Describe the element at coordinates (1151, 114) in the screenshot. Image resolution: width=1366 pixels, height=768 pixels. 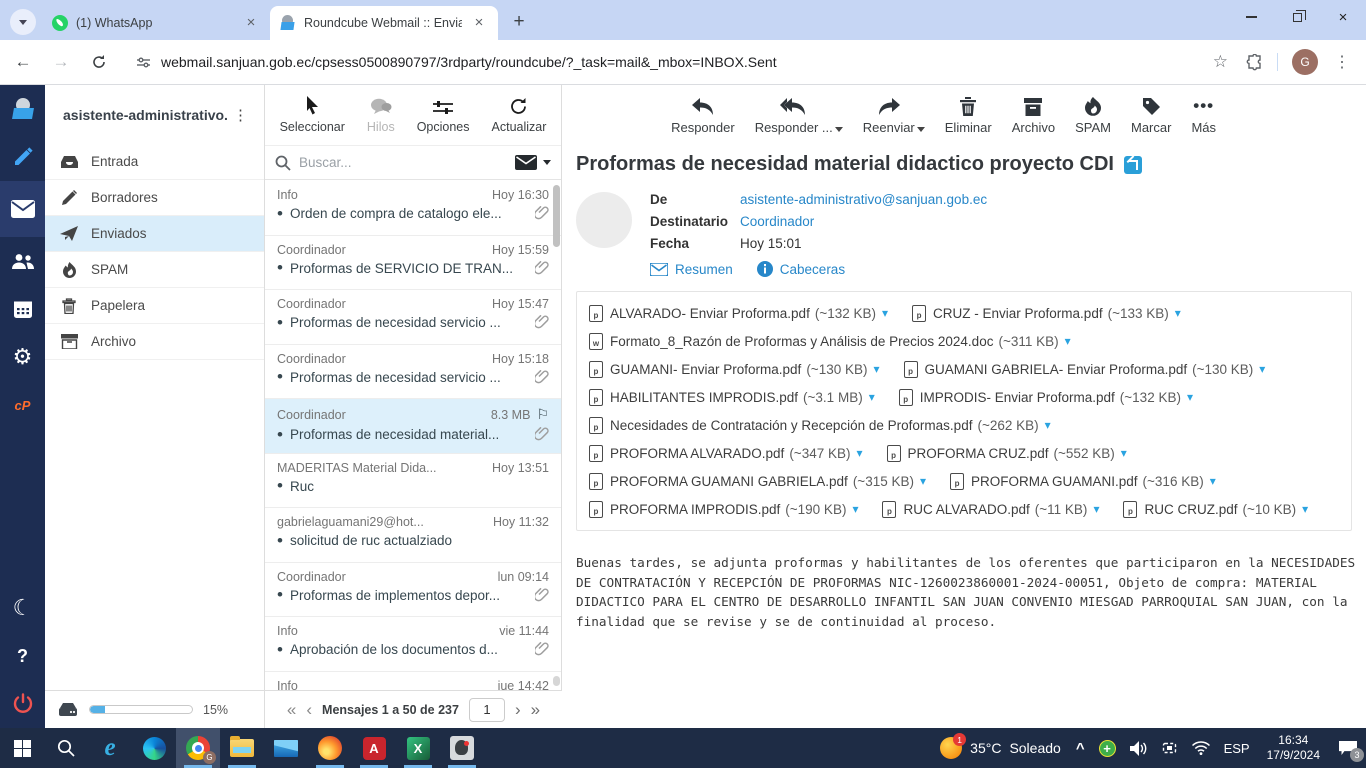
I see `mark-button: Marcar` at that location.